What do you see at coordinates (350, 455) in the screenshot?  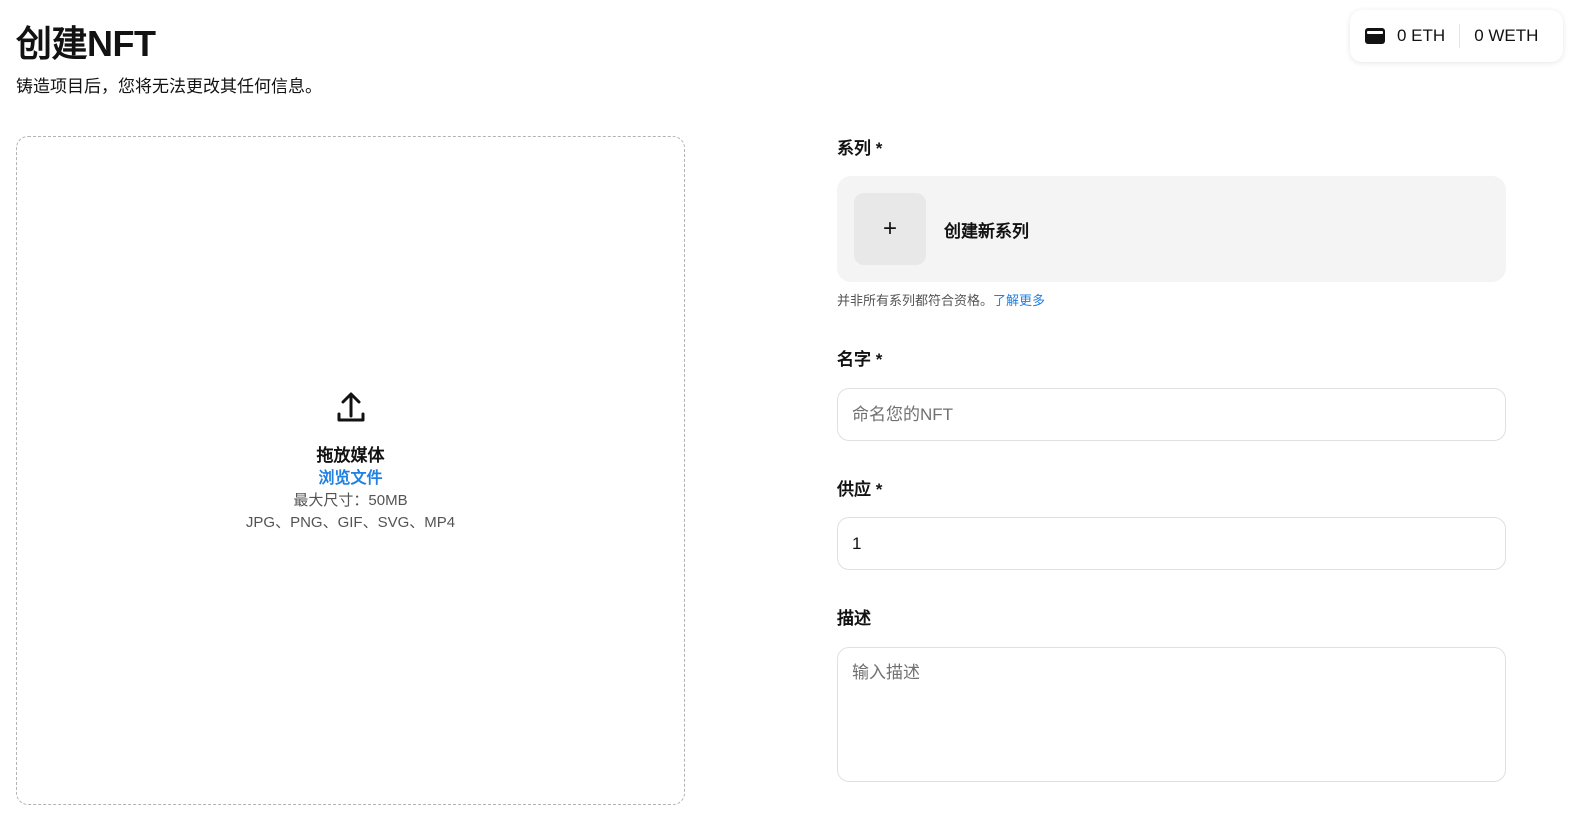 I see `dropzone-title: 拖放媒体` at bounding box center [350, 455].